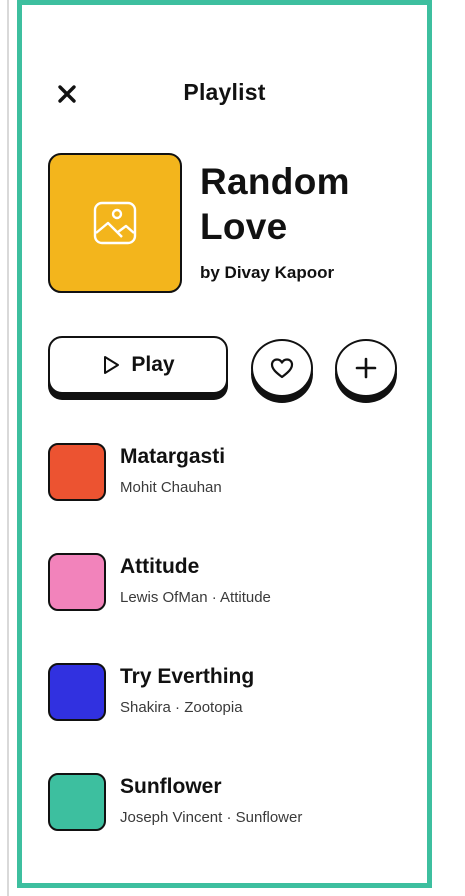  Describe the element at coordinates (153, 364) in the screenshot. I see `play-label: Play` at that location.